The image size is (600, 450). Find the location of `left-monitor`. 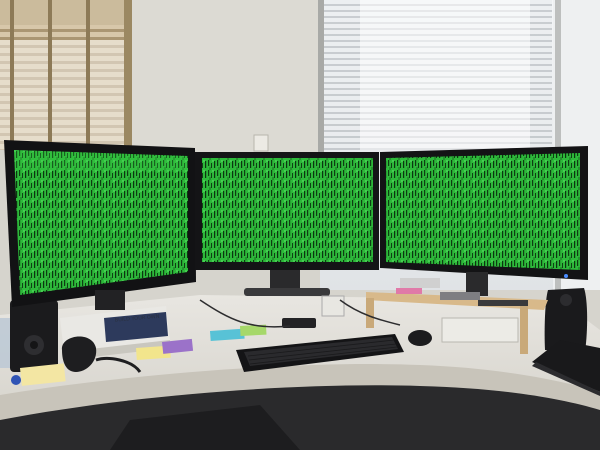

left-monitor is located at coordinates (100, 225).